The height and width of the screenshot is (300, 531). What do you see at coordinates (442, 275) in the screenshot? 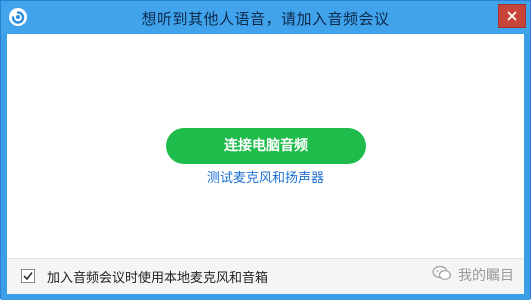
I see `wechat-icon` at bounding box center [442, 275].